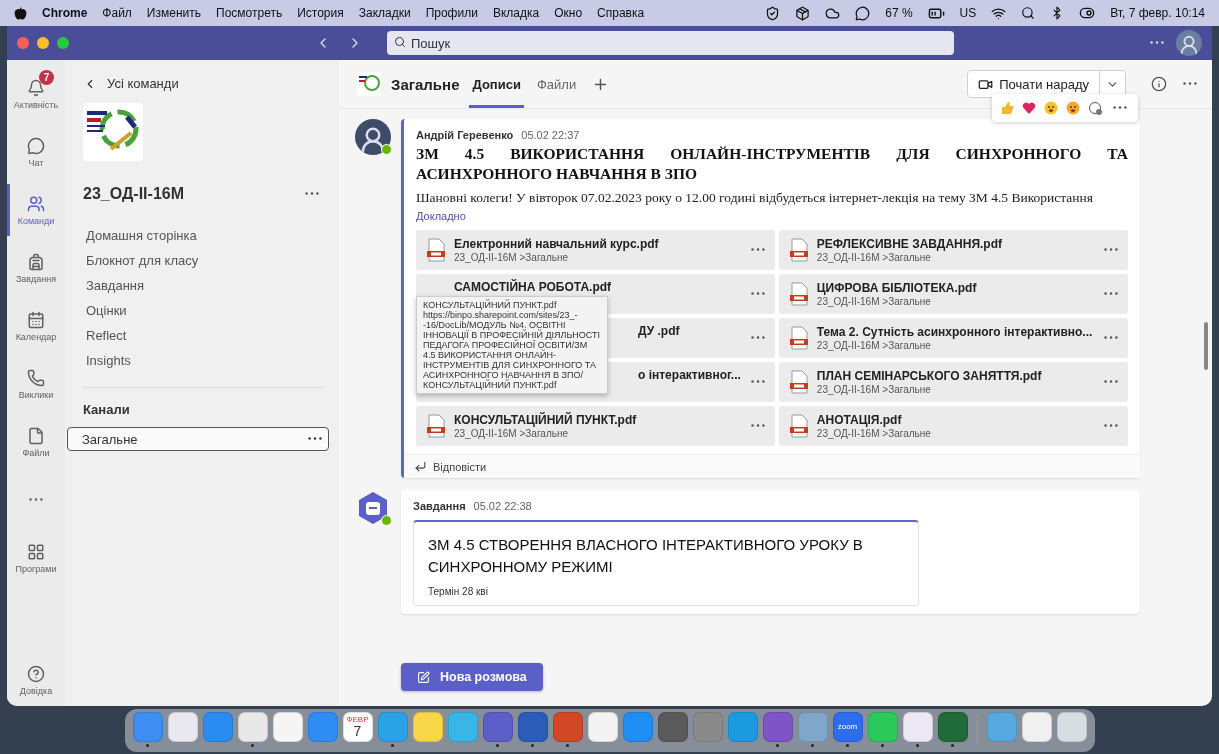 This screenshot has height=754, width=1219. What do you see at coordinates (533, 287) in the screenshot?
I see `file-name: САМОСТІЙНА РОБОТА.pdf` at bounding box center [533, 287].